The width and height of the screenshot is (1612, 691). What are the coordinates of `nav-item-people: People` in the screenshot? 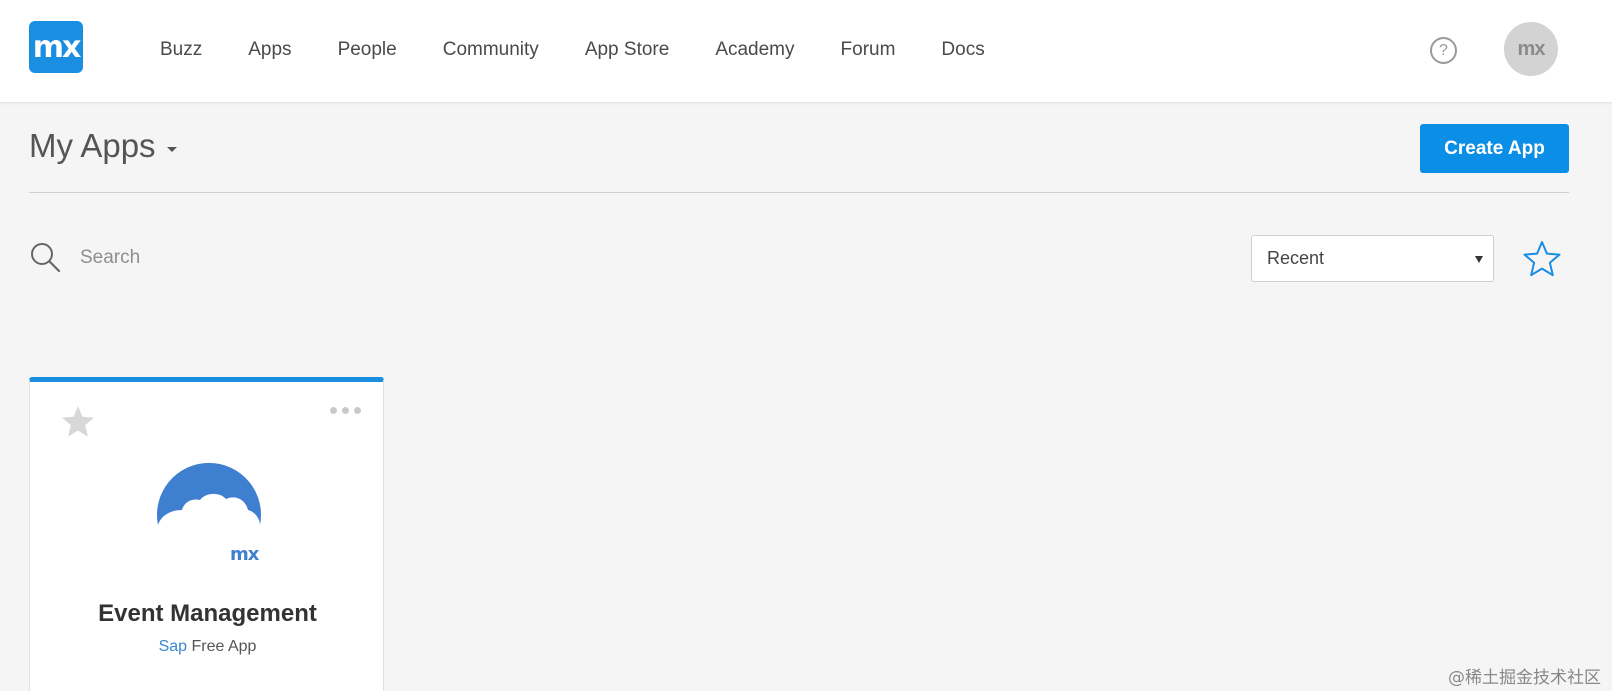 It's located at (367, 50).